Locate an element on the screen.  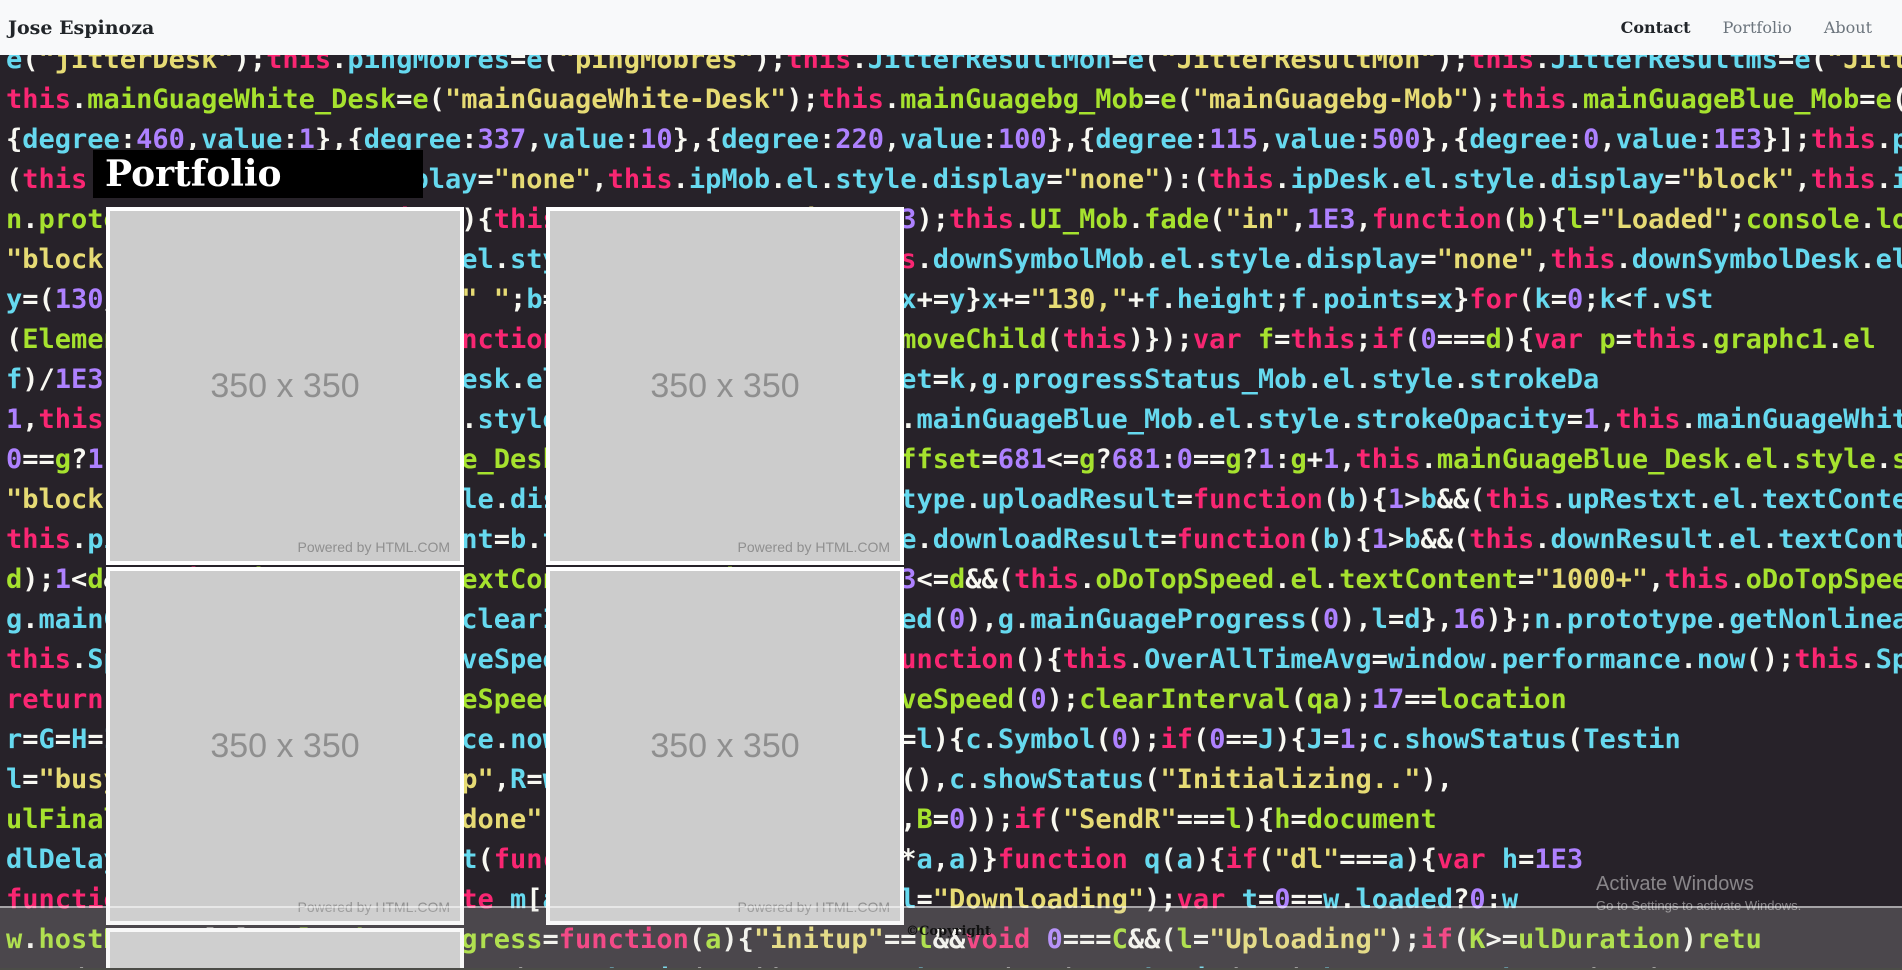
nav-link-contact: Contact is located at coordinates (1656, 27).